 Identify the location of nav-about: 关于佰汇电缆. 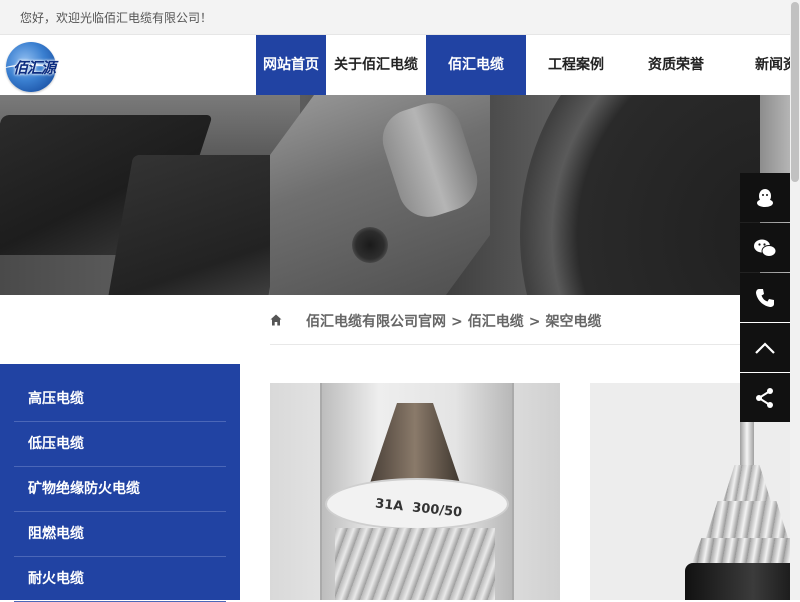
(376, 65).